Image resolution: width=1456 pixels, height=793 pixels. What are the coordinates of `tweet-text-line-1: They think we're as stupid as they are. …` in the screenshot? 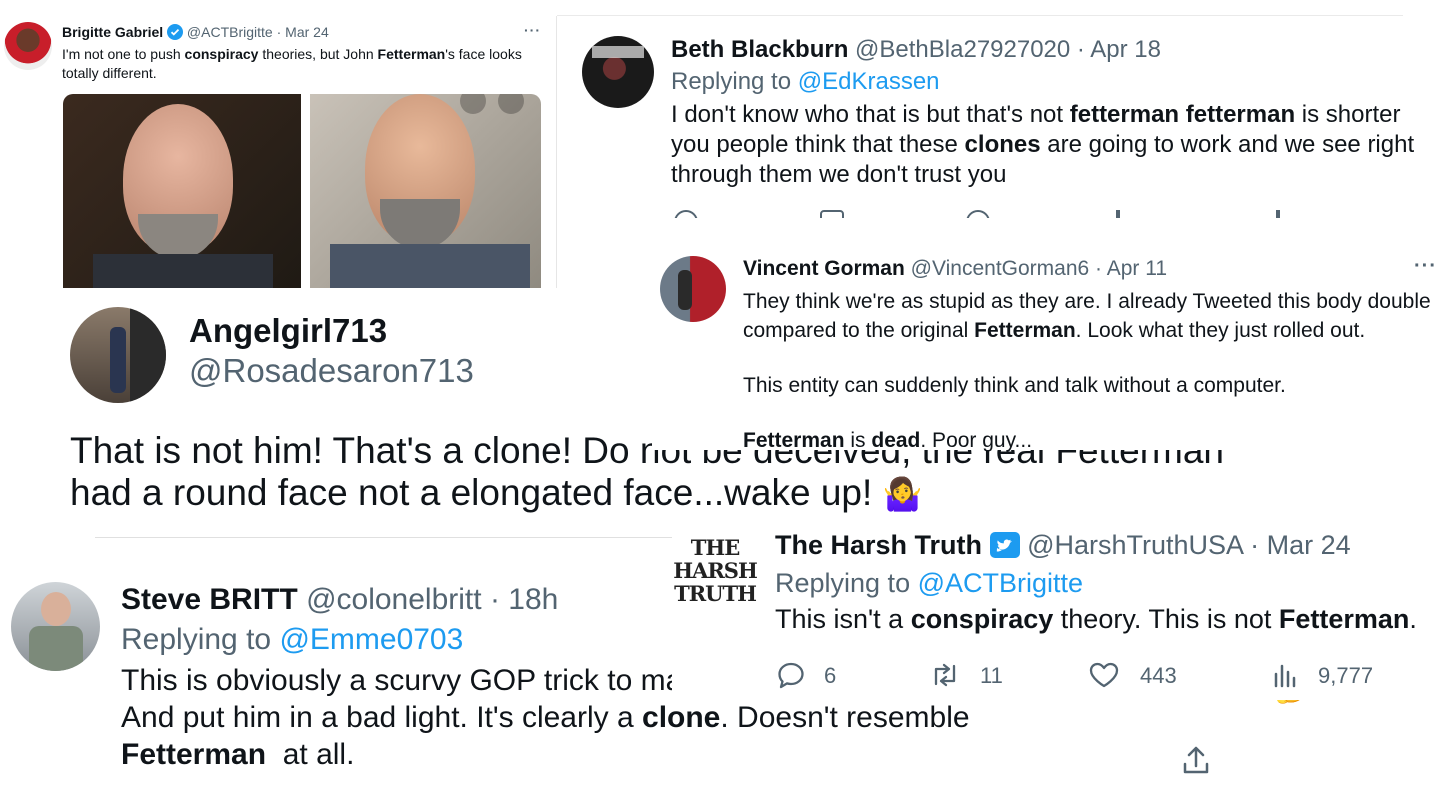 It's located at (1087, 301).